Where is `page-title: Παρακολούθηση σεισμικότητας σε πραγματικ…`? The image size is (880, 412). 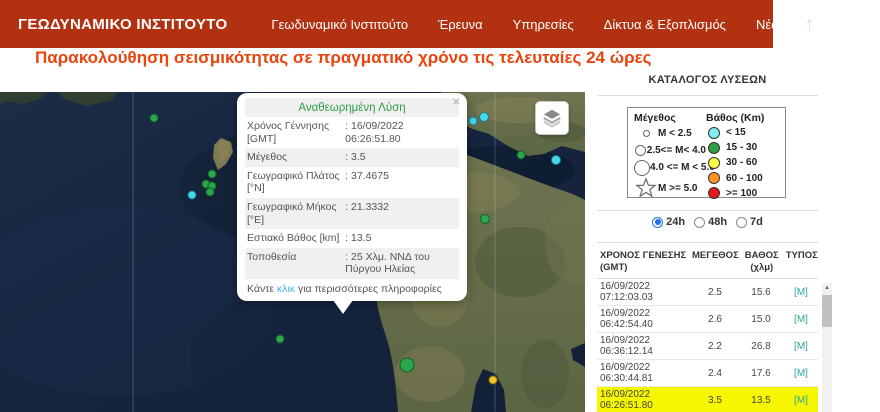 page-title: Παρακολούθηση σεισμικότητας σε πραγματικ… is located at coordinates (343, 57).